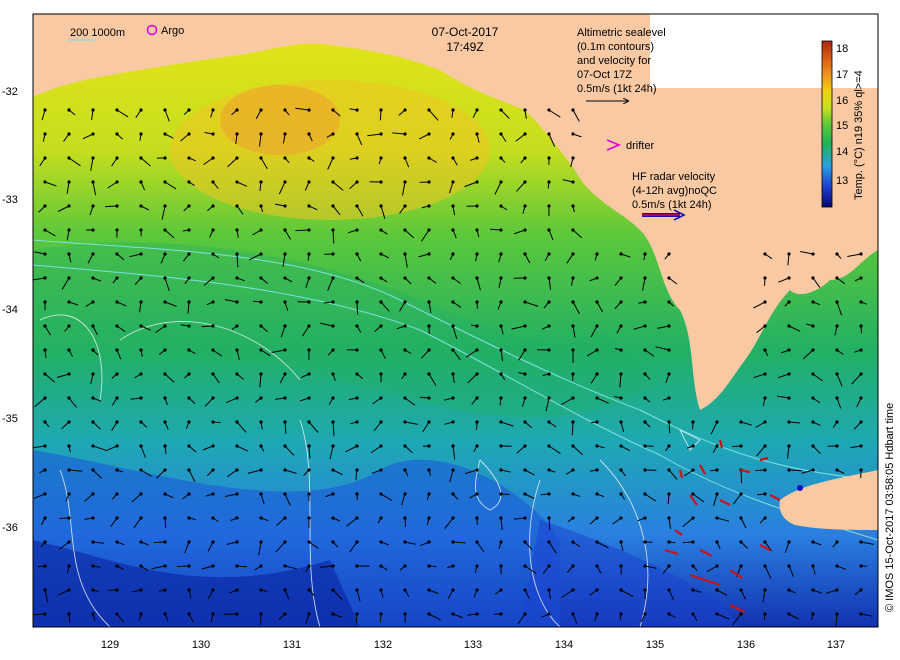 The width and height of the screenshot is (900, 660). Describe the element at coordinates (890, 507) in the screenshot. I see `credit-text: © IMOS 15-Oct-2017 03:58:05 Hdbart time` at that location.